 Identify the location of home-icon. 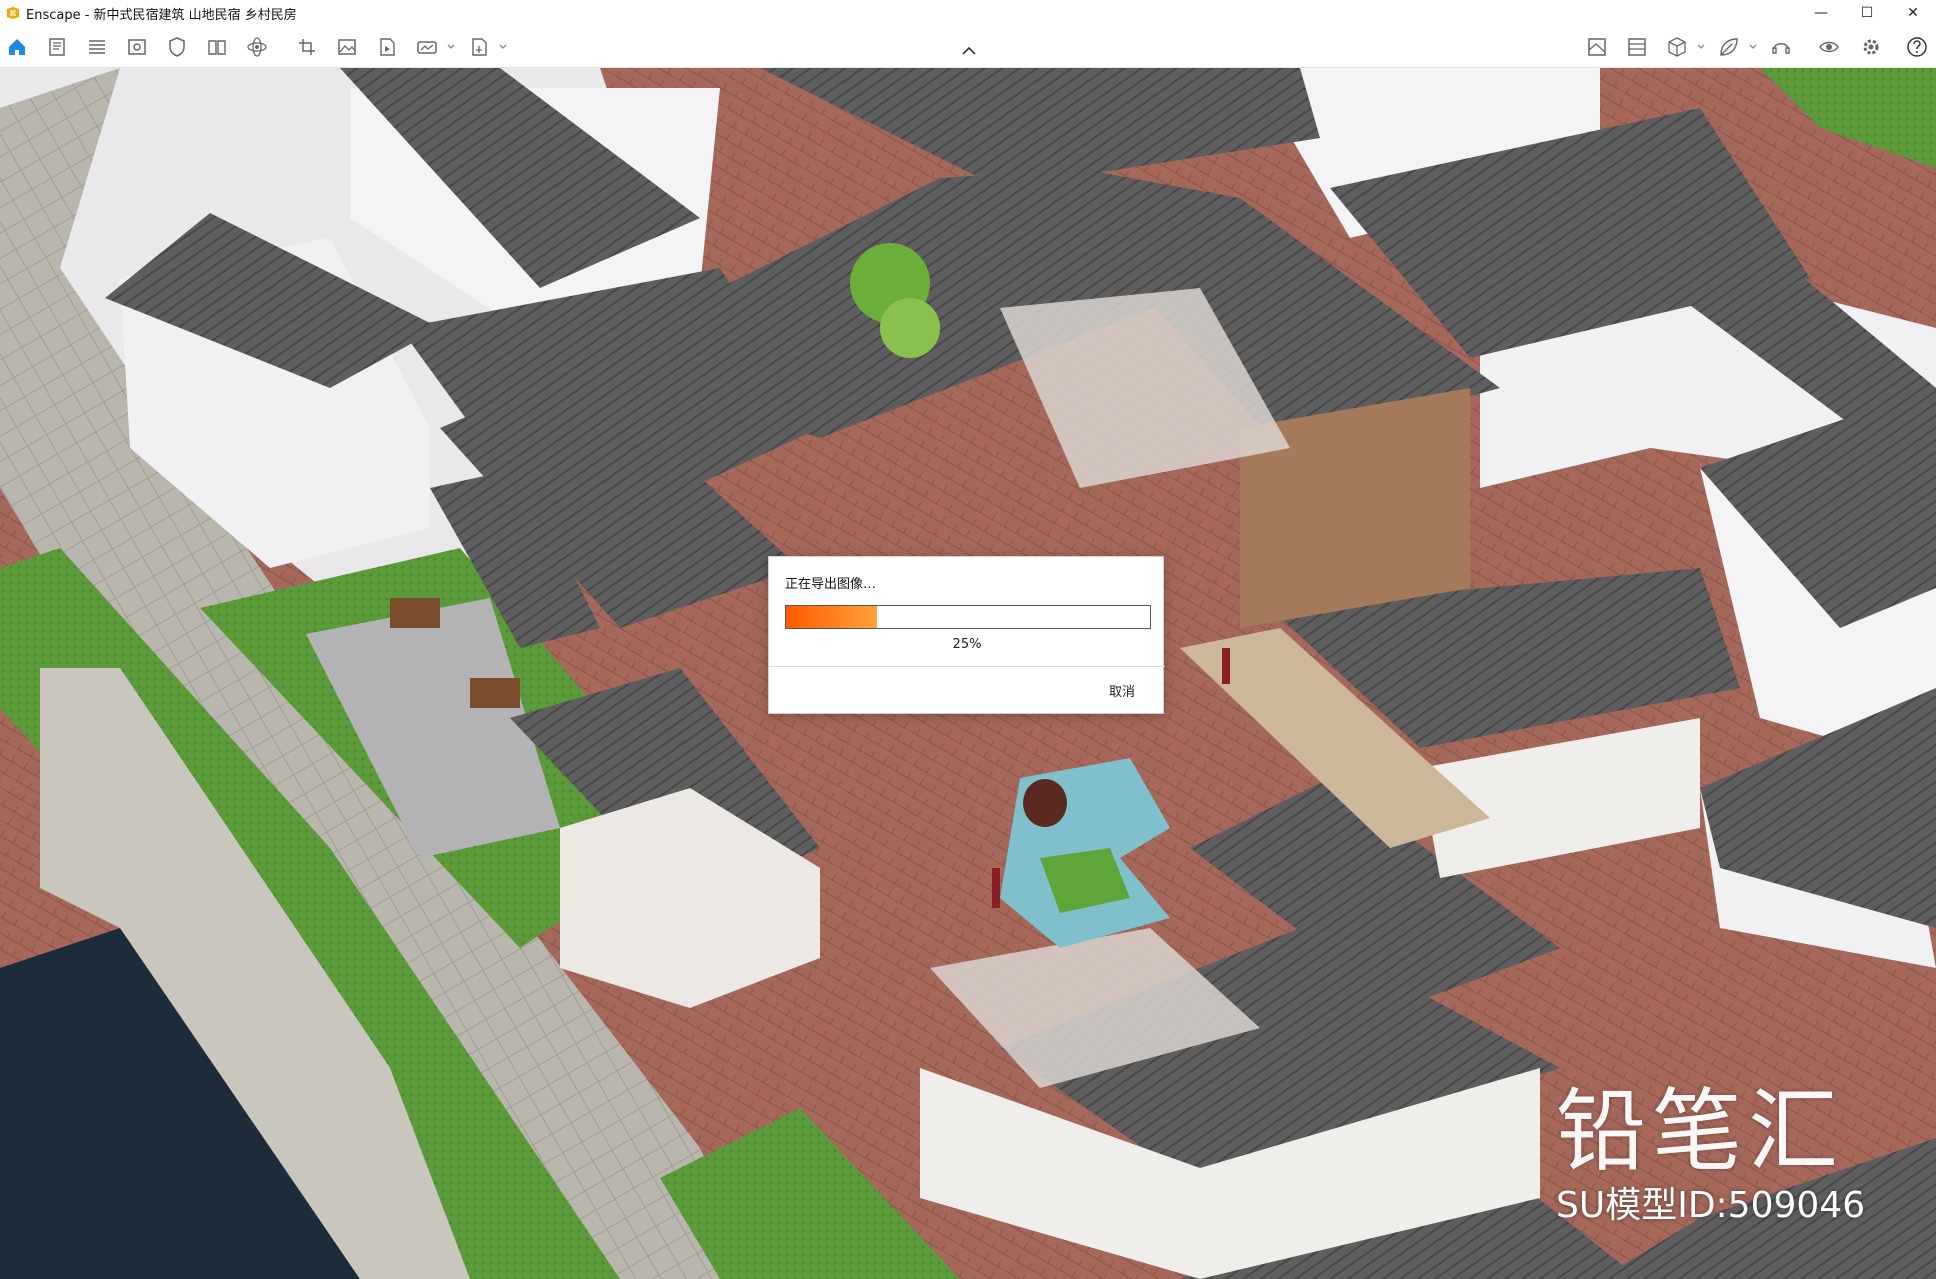
(17, 47).